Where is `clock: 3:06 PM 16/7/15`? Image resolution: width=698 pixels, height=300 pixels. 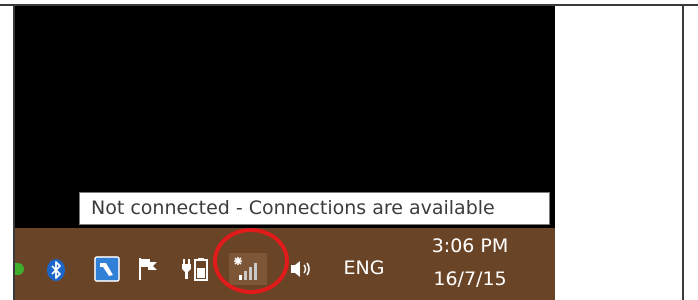
clock: 3:06 PM 16/7/15 is located at coordinates (470, 264).